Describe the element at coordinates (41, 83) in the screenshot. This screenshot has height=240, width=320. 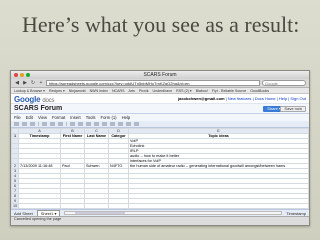
I see `add-icon: +` at that location.